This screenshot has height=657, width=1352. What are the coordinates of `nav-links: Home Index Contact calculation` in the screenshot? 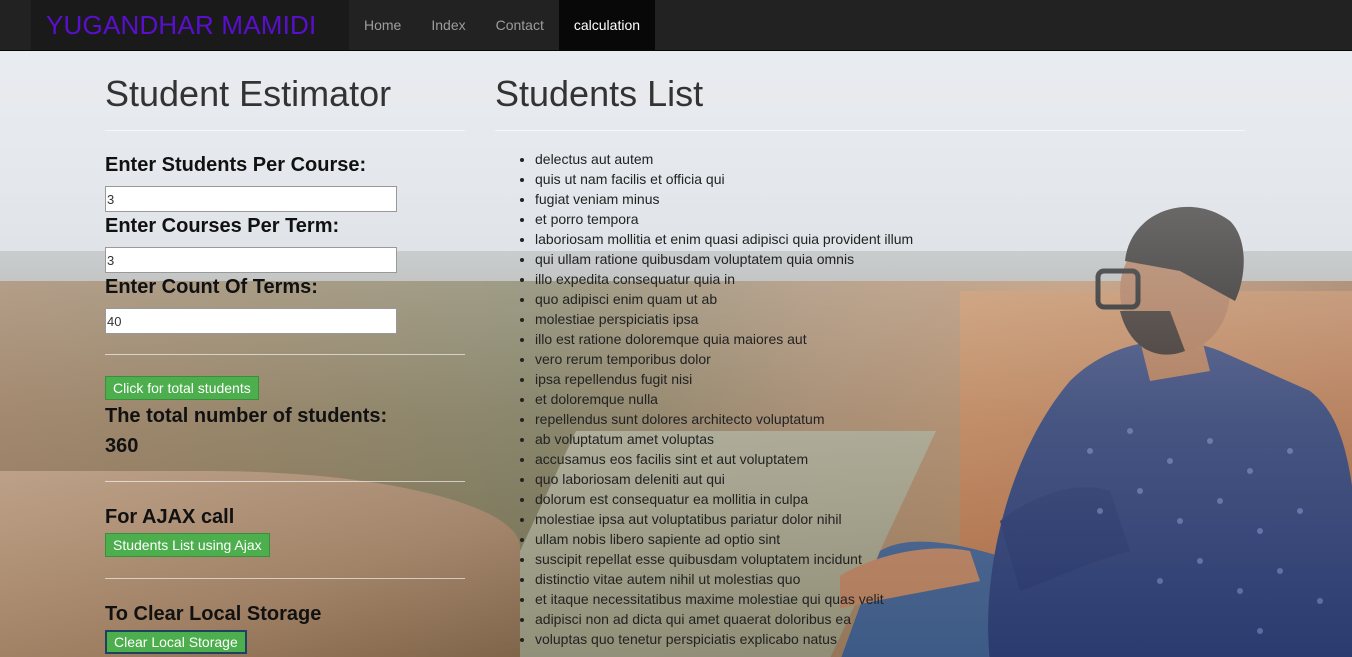 It's located at (502, 25).